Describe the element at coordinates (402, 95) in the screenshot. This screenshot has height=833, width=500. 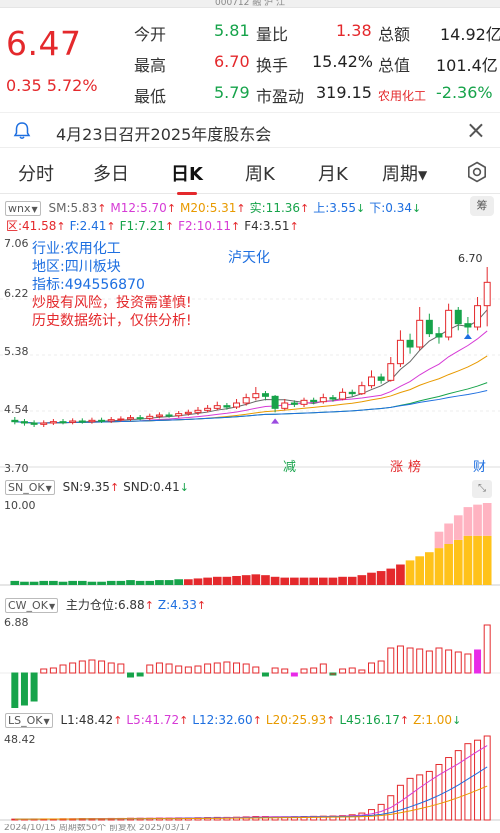
I see `sector-label: 农用化工` at that location.